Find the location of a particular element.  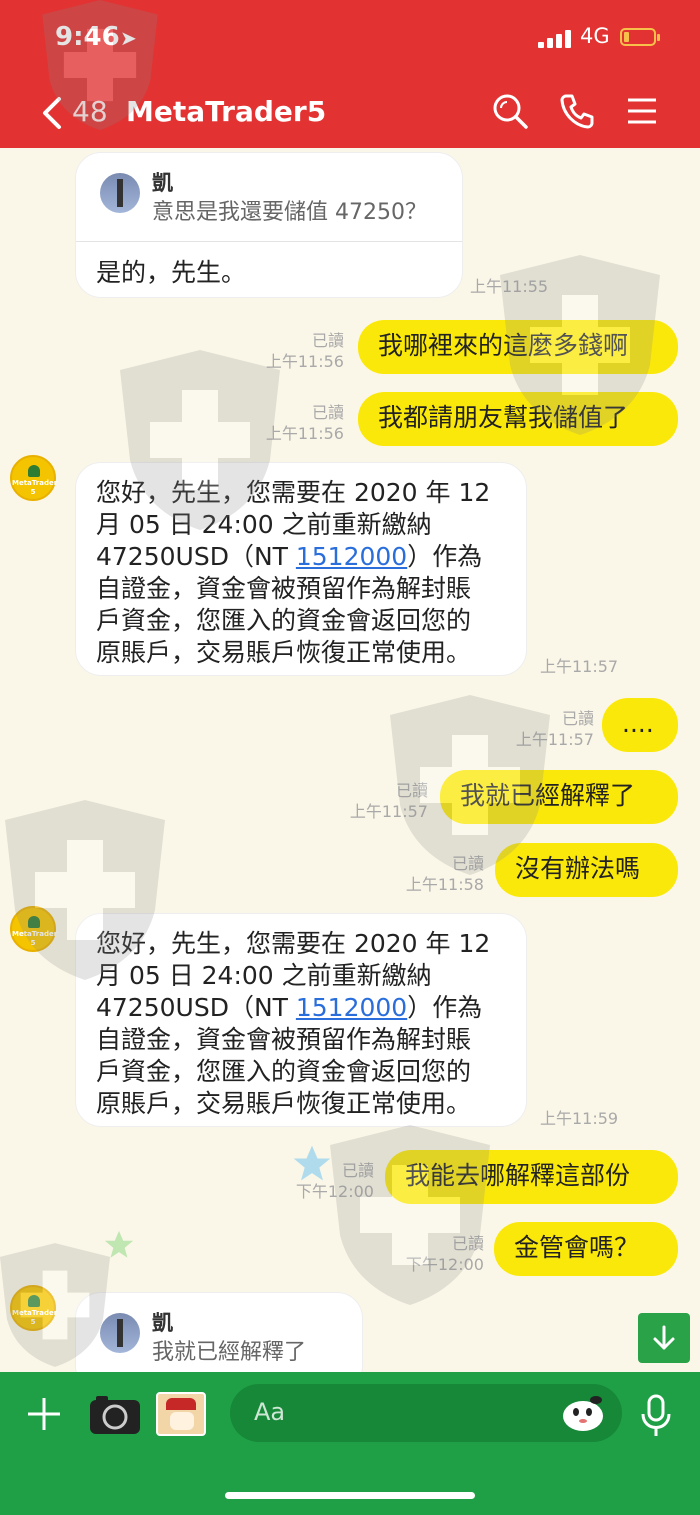

network-type: 4G is located at coordinates (595, 36).